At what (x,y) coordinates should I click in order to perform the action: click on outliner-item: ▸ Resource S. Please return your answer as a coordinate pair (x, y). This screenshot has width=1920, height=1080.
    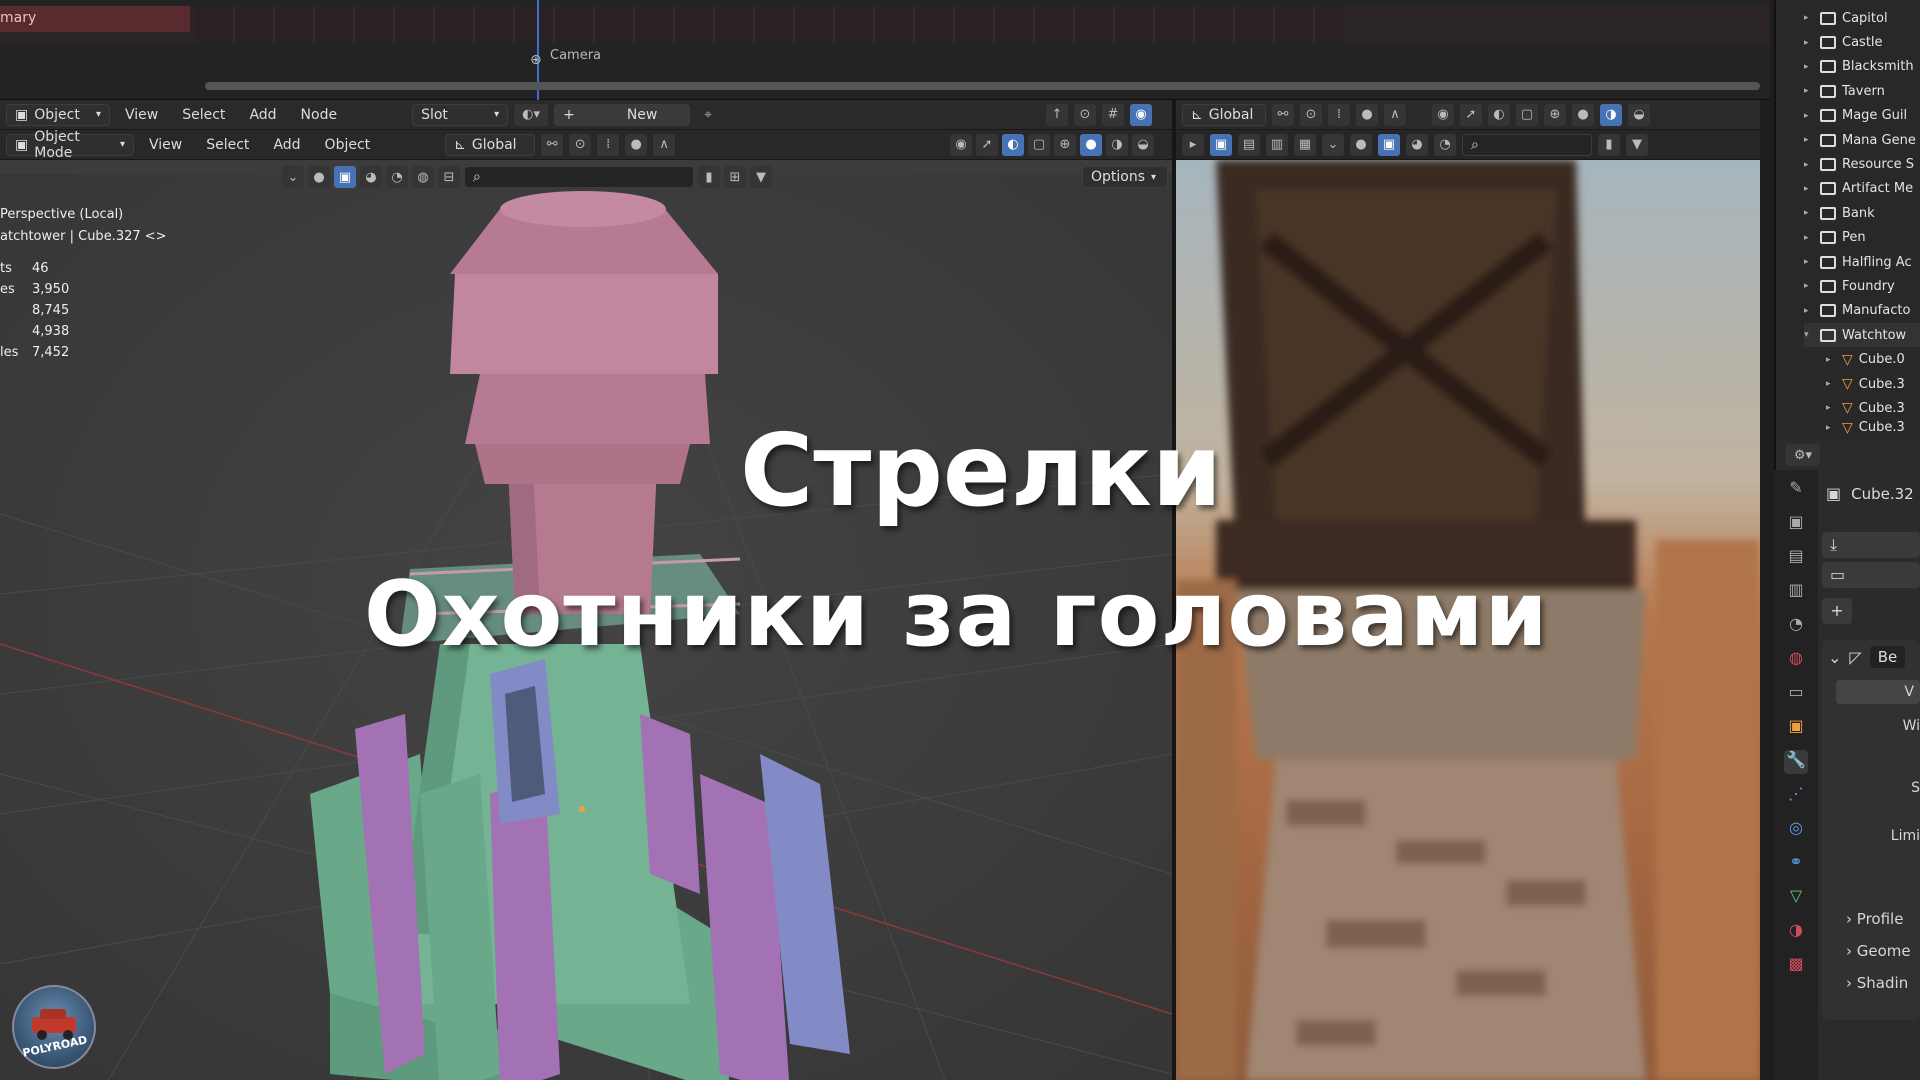
    Looking at the image, I should click on (1862, 164).